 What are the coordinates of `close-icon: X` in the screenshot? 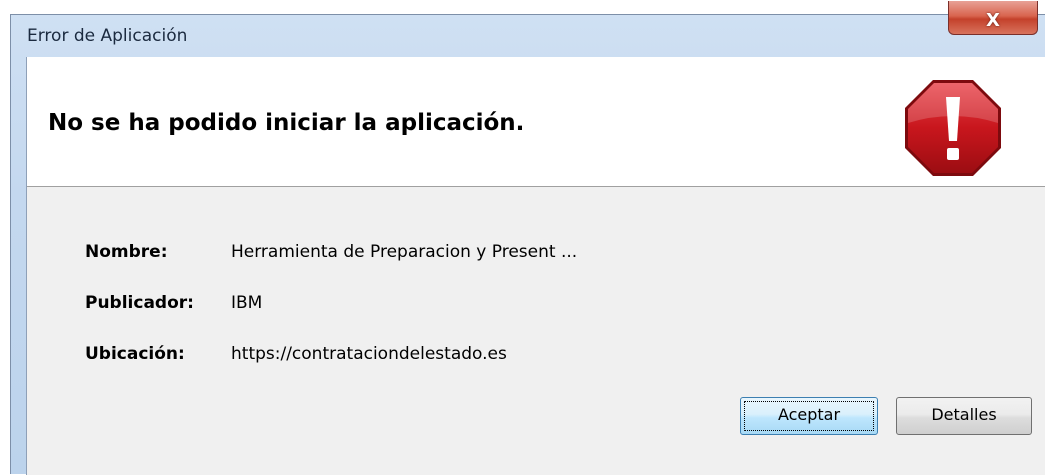 It's located at (993, 20).